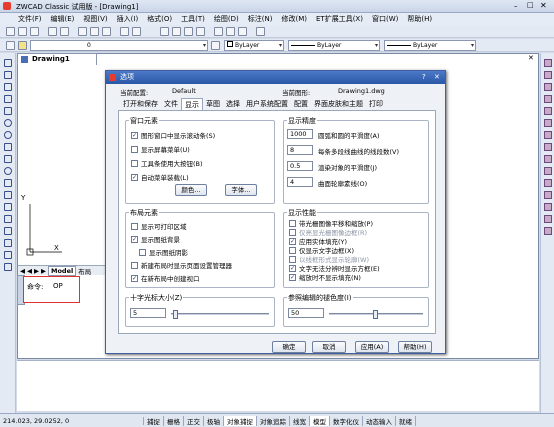  What do you see at coordinates (213, 104) in the screenshot?
I see `tab-drafting: 草图` at bounding box center [213, 104].